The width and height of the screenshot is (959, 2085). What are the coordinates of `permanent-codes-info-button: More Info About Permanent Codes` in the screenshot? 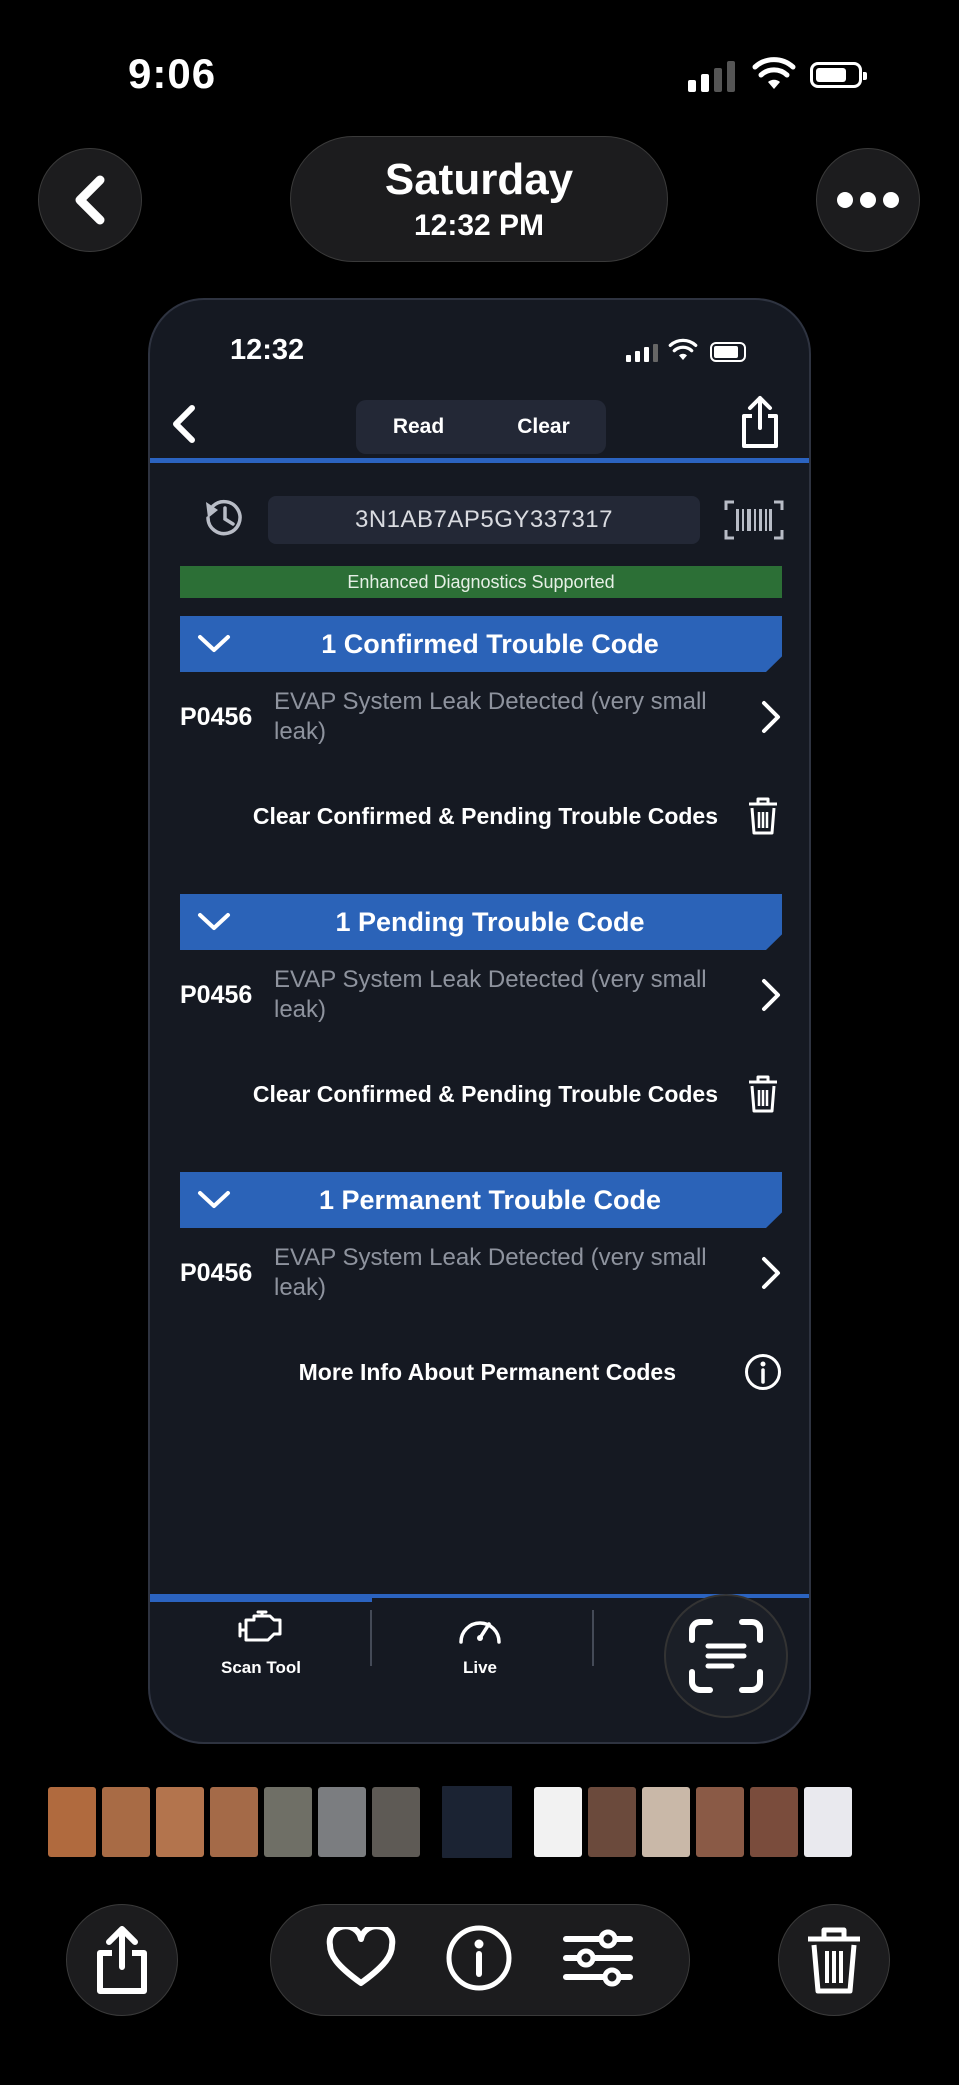 It's located at (481, 1372).